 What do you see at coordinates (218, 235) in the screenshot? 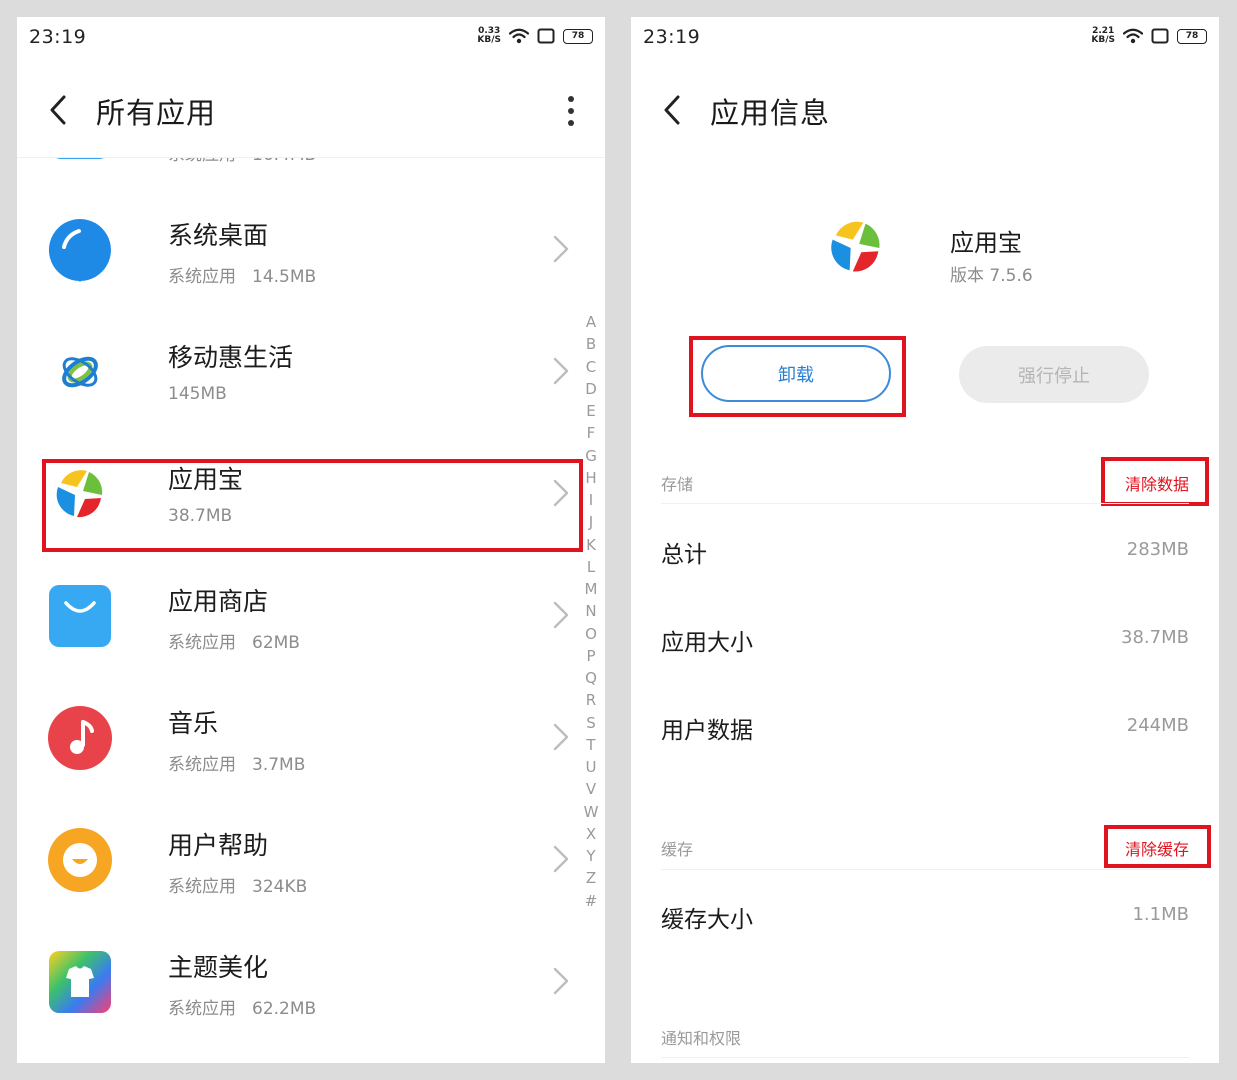
I see `app-name: 系统桌面` at bounding box center [218, 235].